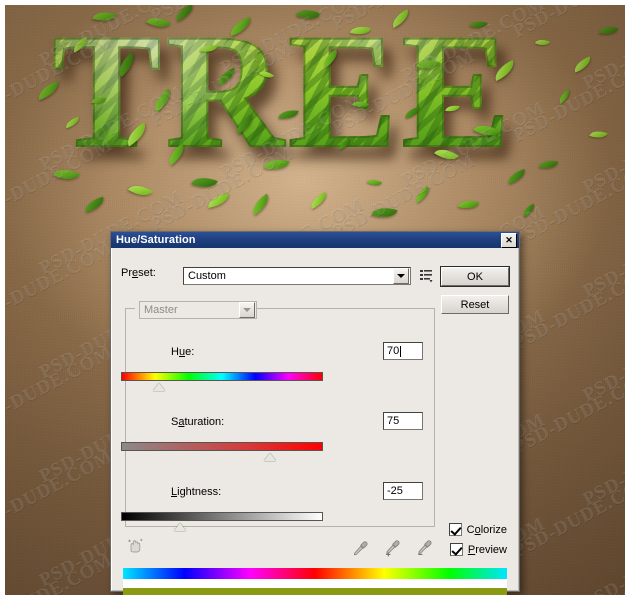  I want to click on preset-dropdown: Custom, so click(297, 276).